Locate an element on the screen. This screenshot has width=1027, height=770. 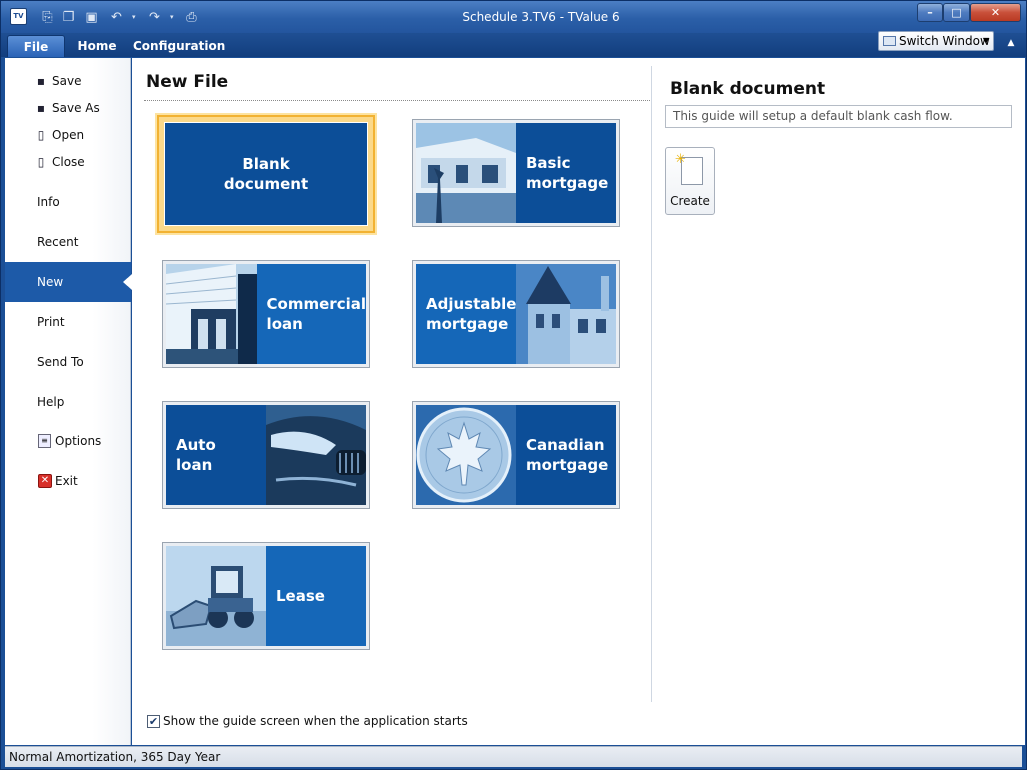
tile-body: Lease is located at coordinates (266, 596).